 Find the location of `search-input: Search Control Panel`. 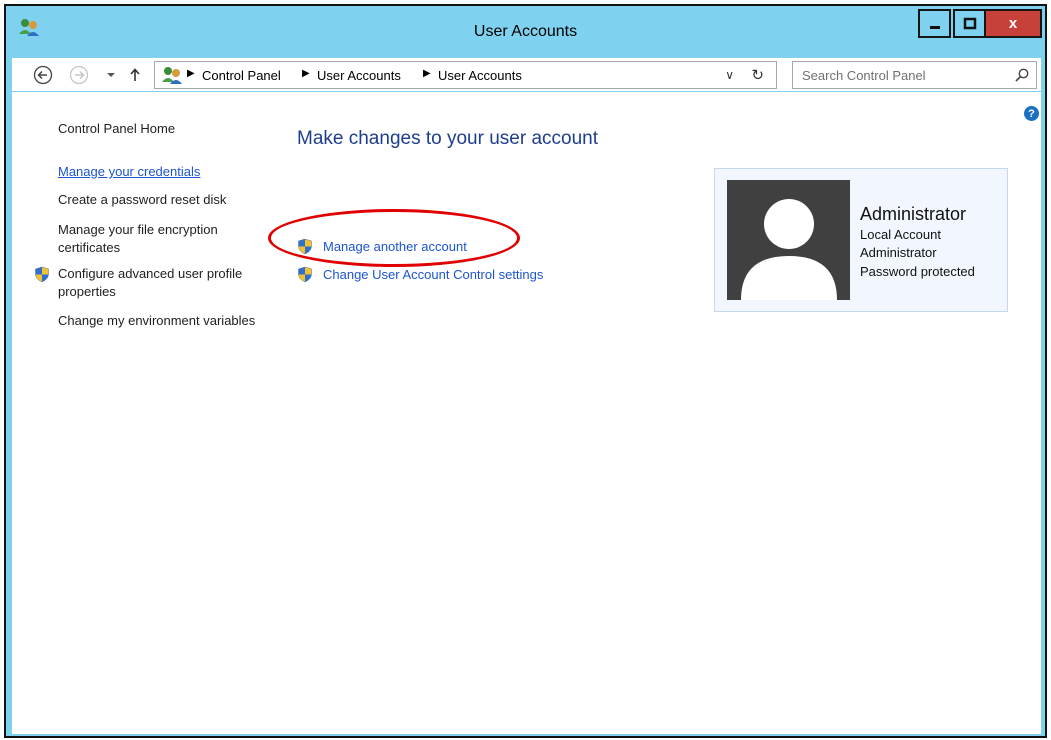

search-input: Search Control Panel is located at coordinates (914, 75).